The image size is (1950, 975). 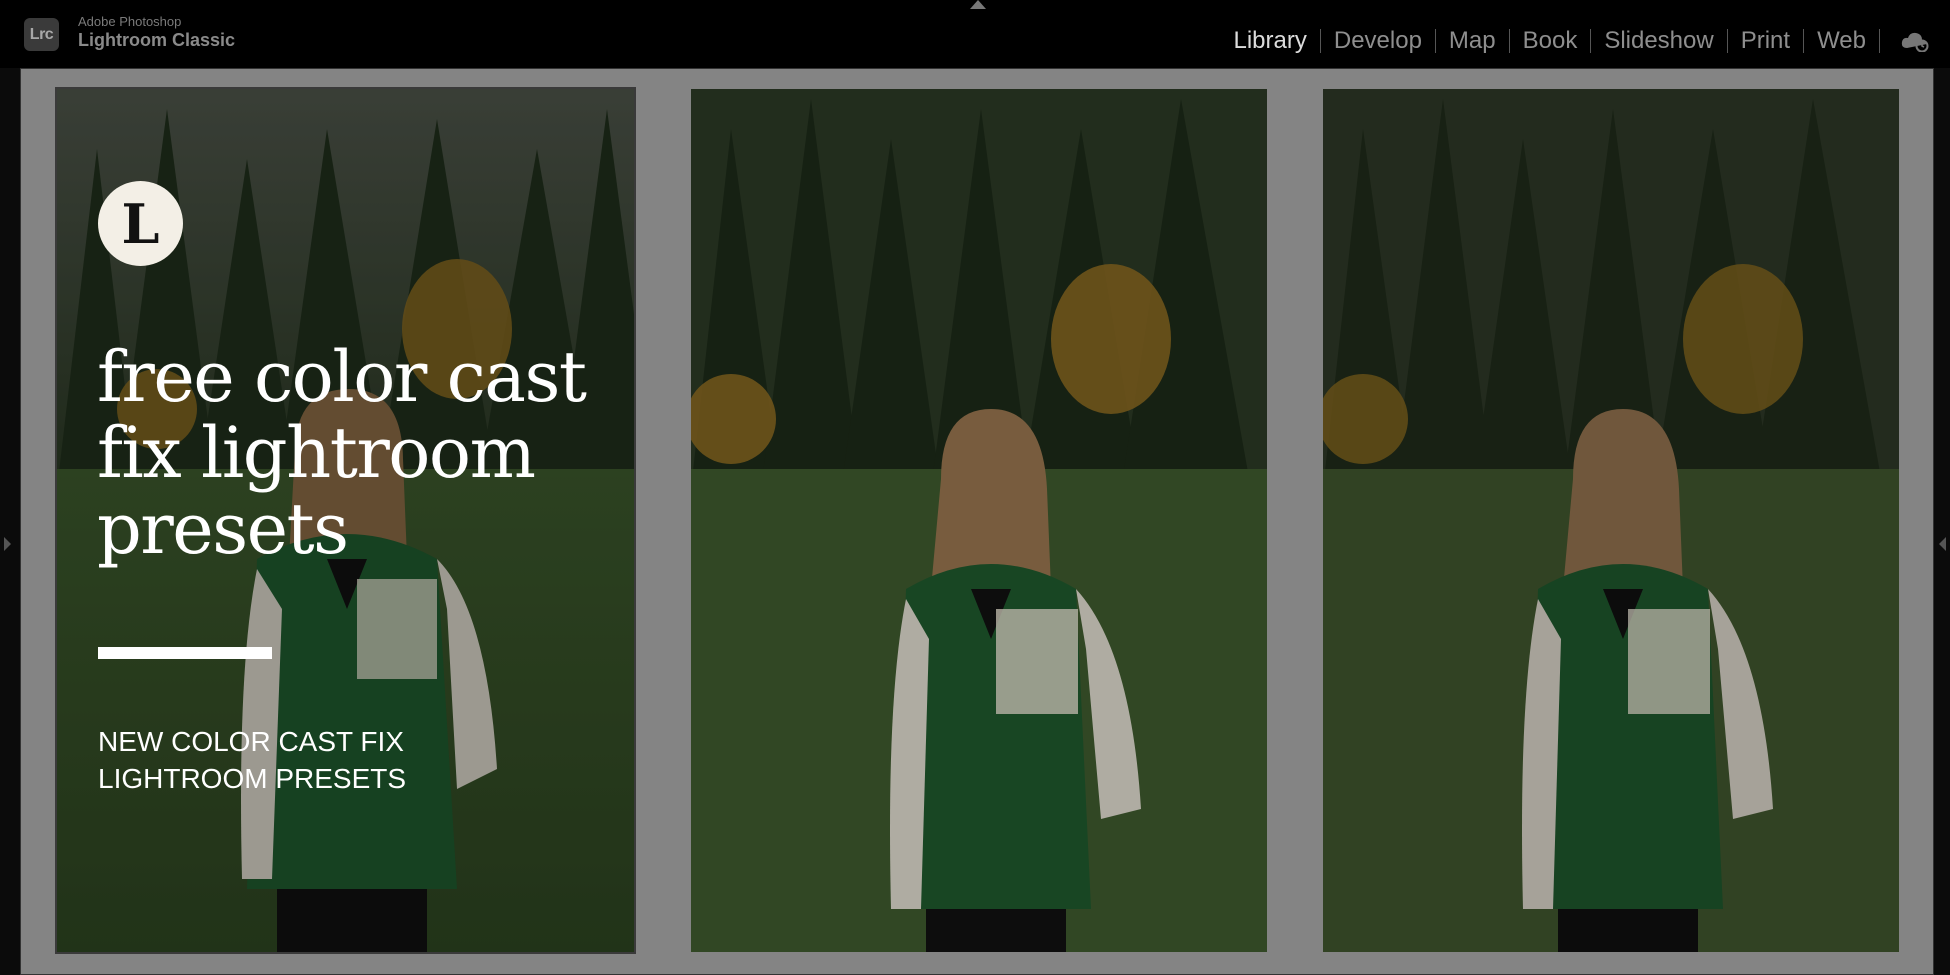 I want to click on module-separator, so click(x=1879, y=41).